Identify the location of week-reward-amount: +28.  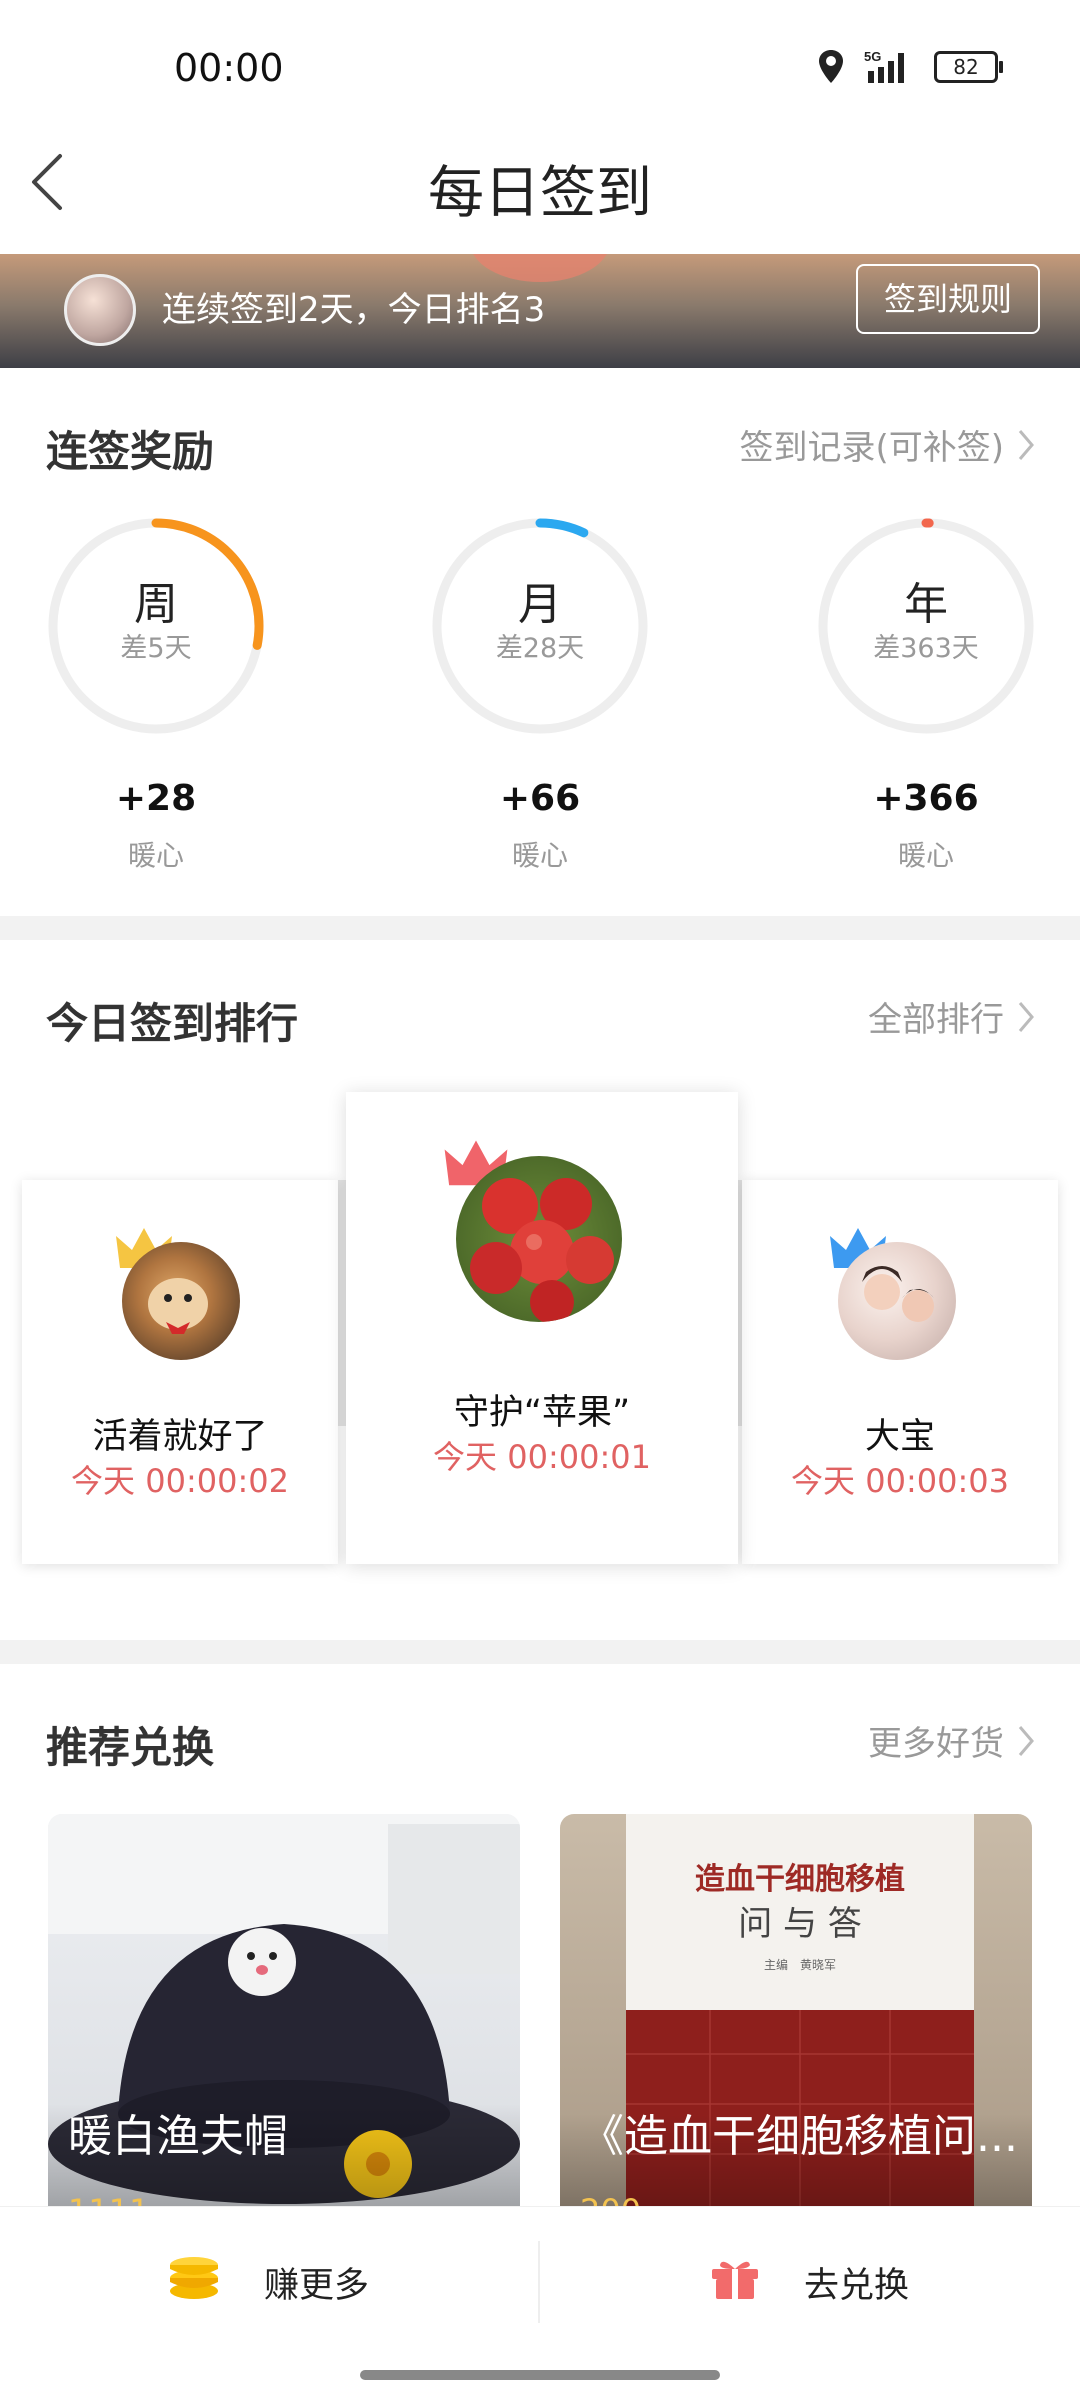
(156, 798).